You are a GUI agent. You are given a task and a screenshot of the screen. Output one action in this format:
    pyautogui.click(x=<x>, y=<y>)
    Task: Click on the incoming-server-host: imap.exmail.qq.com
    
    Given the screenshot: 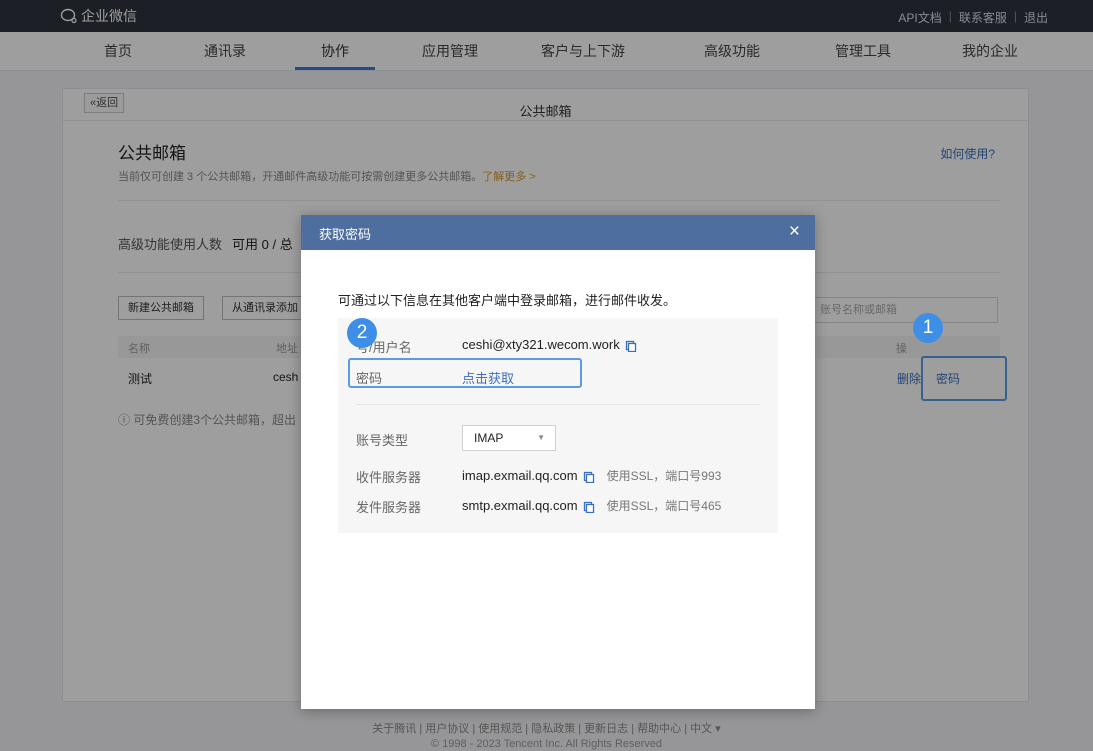 What is the action you would take?
    pyautogui.click(x=520, y=475)
    